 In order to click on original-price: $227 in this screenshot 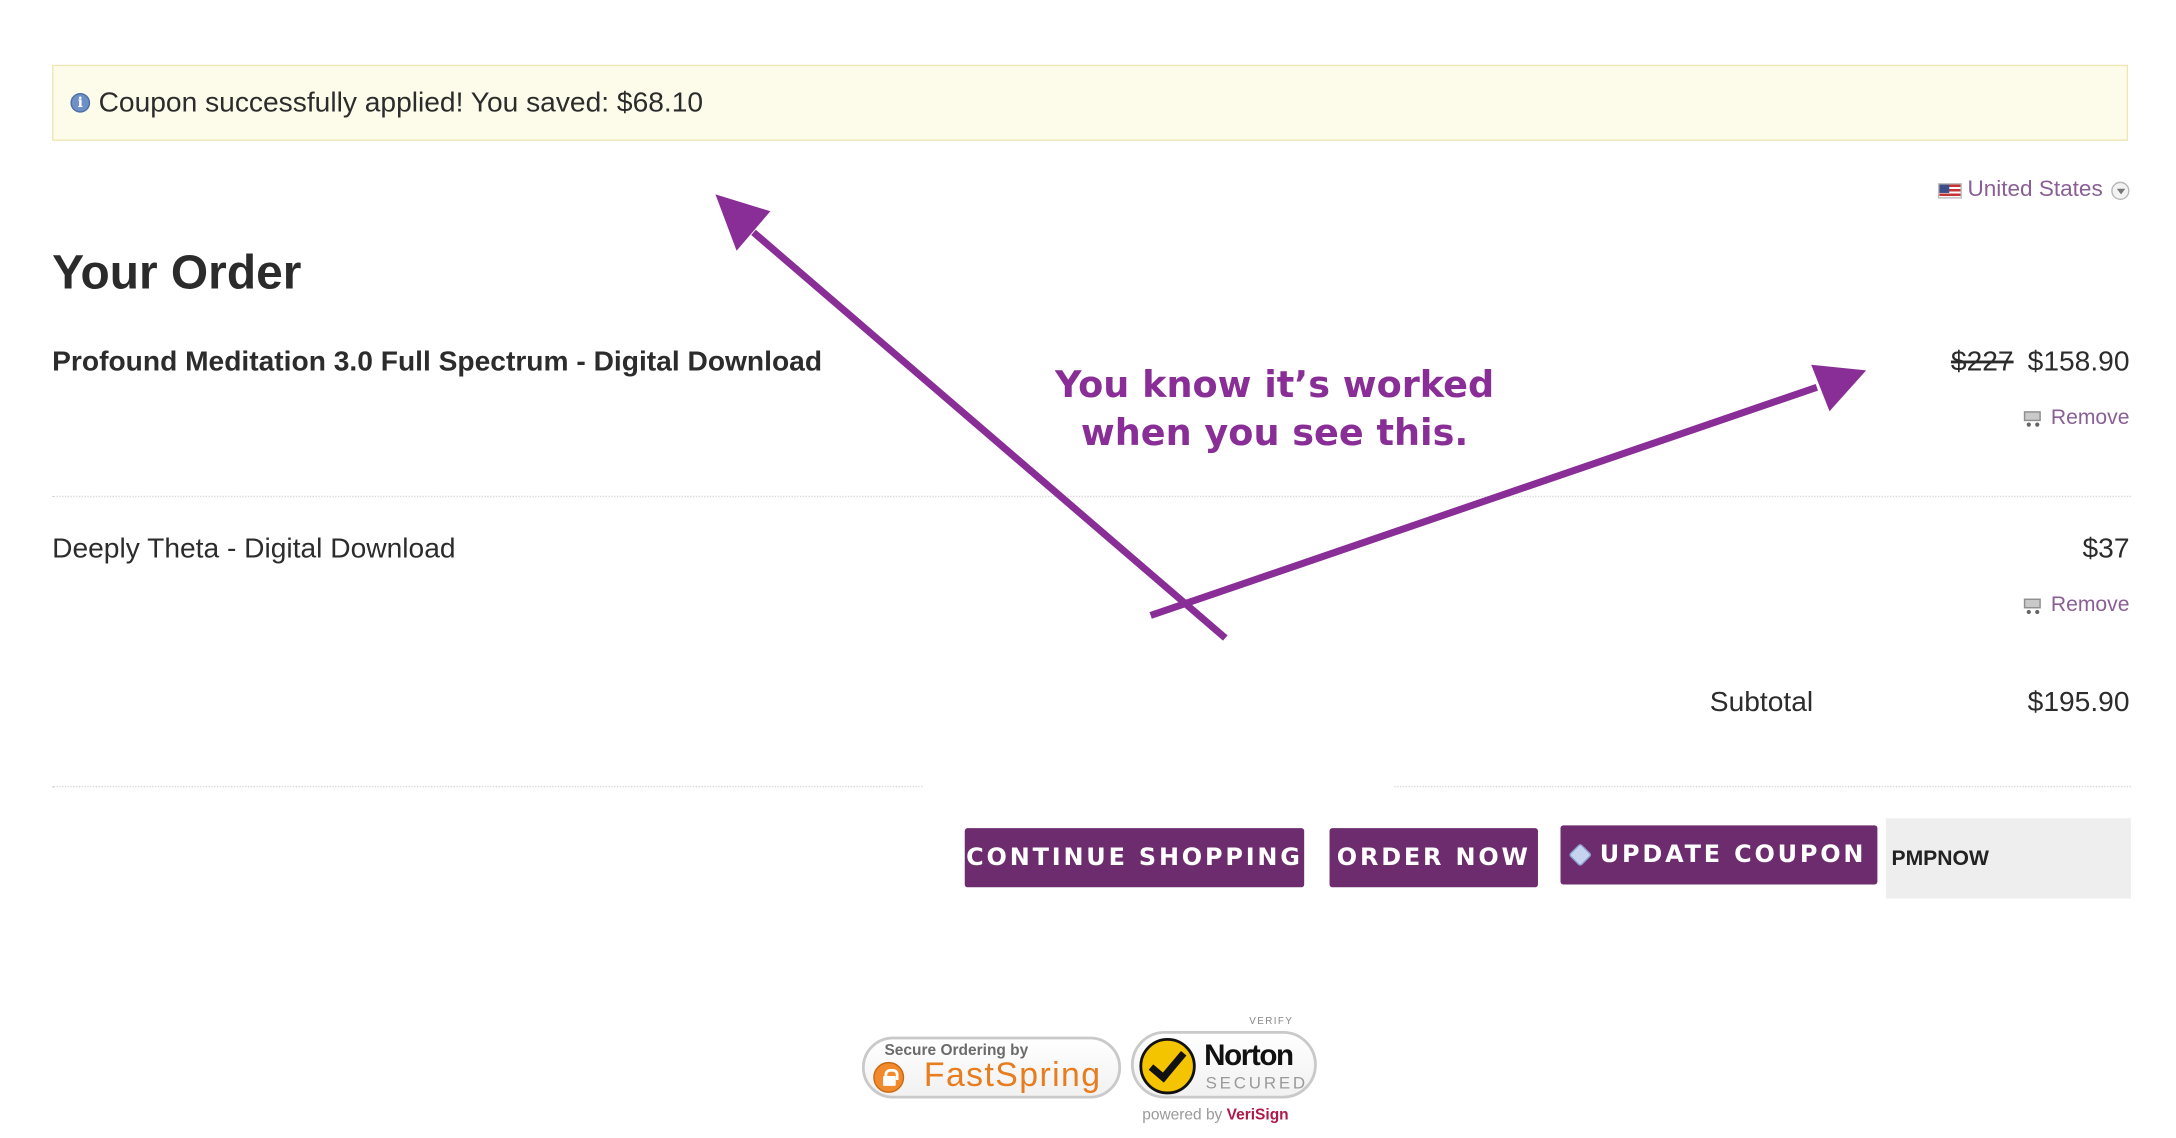, I will do `click(1982, 362)`.